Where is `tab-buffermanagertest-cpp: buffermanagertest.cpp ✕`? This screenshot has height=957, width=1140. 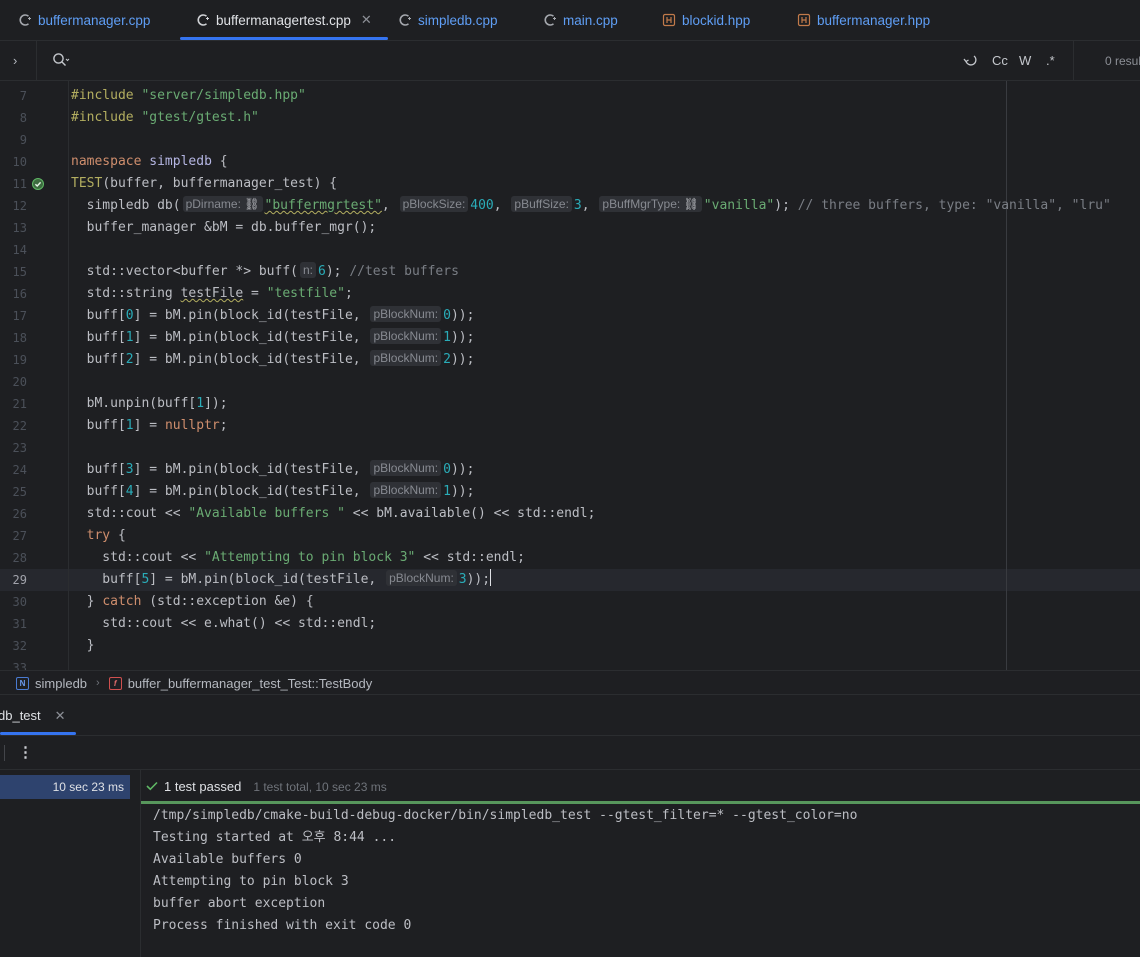 tab-buffermanagertest-cpp: buffermanagertest.cpp ✕ is located at coordinates (284, 20).